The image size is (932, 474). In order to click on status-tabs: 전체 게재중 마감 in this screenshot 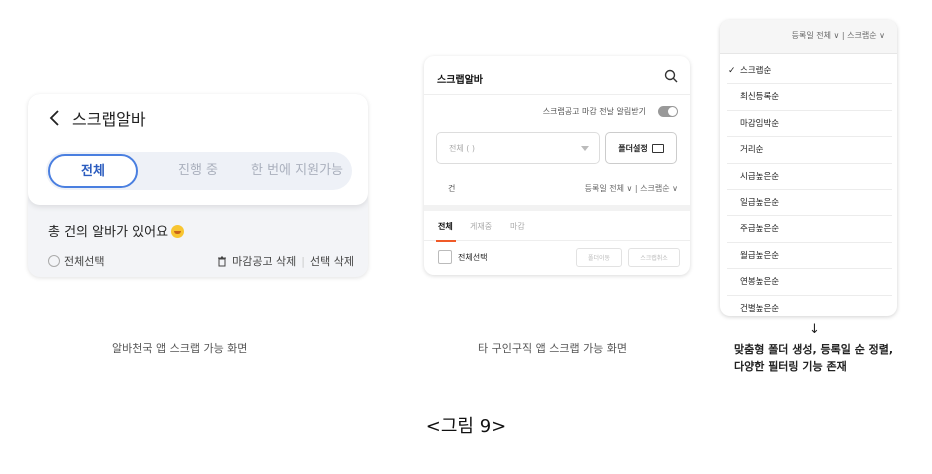, I will do `click(557, 226)`.